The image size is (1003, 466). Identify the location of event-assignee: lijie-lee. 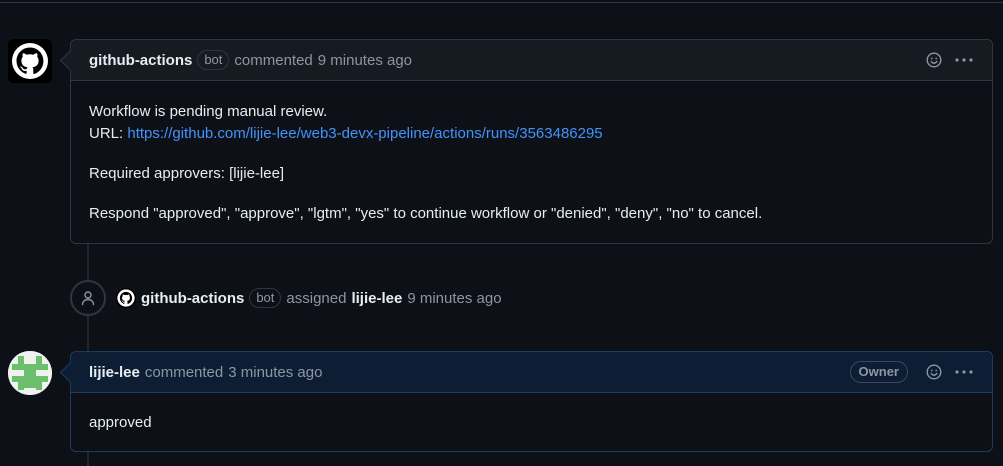
(376, 298).